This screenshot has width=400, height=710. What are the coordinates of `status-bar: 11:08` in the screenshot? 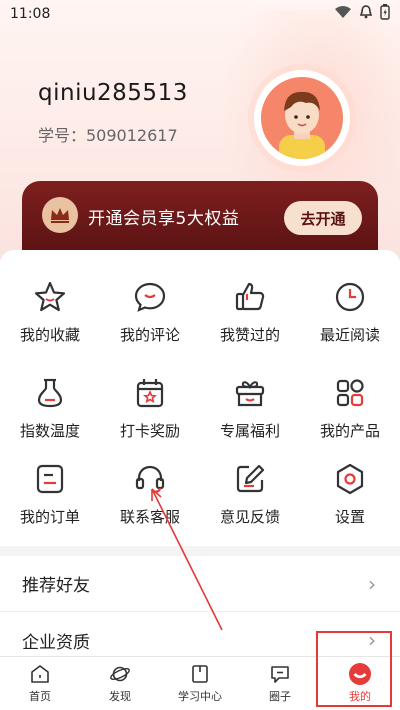 It's located at (200, 14).